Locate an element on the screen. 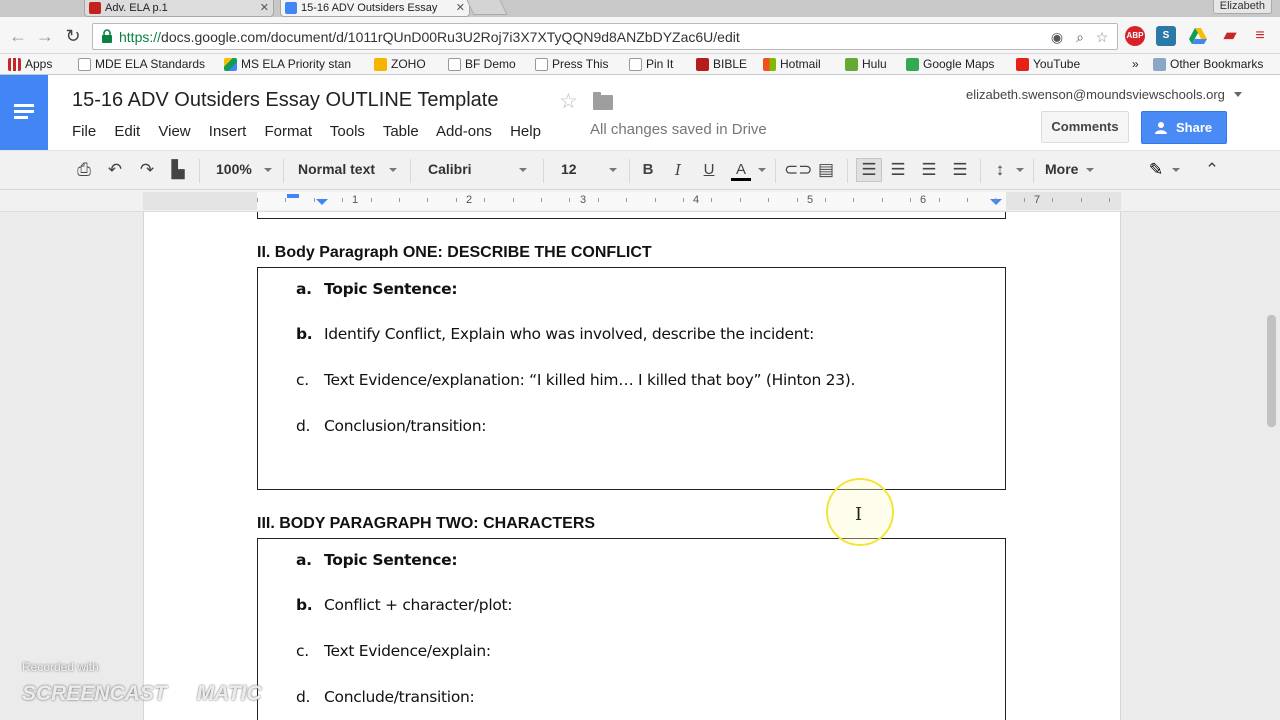 The image size is (1280, 720). menu-tools: Tools is located at coordinates (347, 131).